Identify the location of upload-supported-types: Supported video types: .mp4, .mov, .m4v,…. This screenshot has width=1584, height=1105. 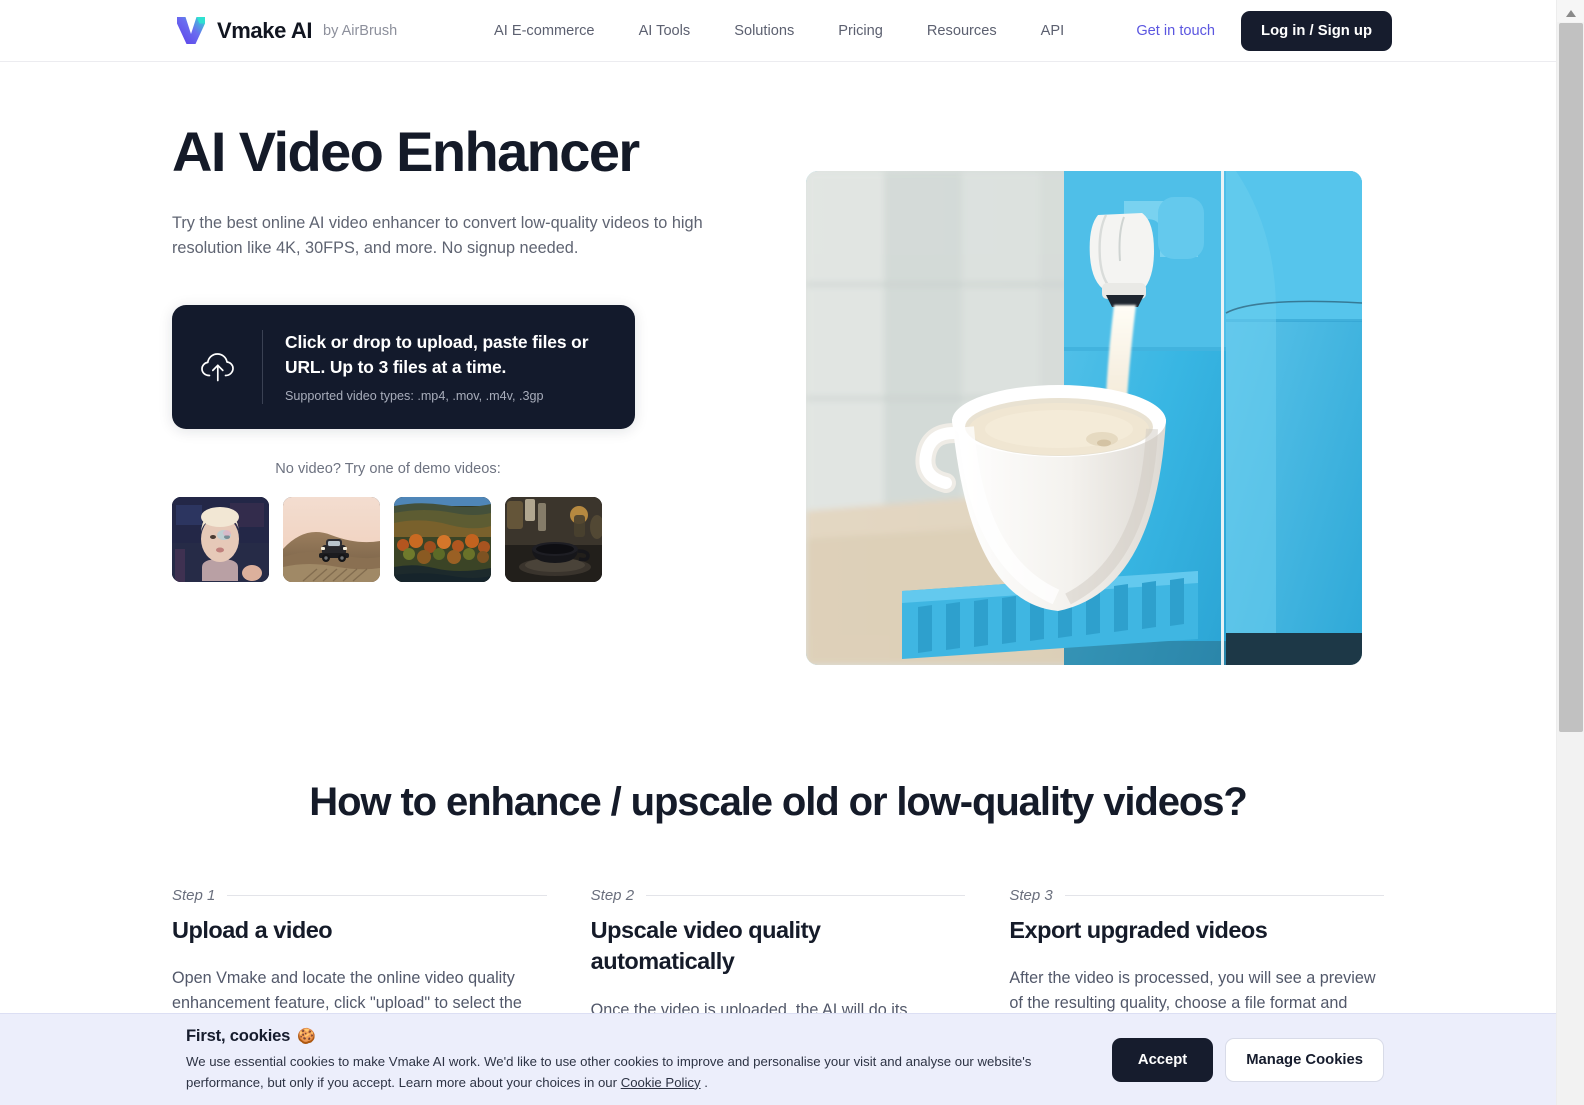
(414, 395).